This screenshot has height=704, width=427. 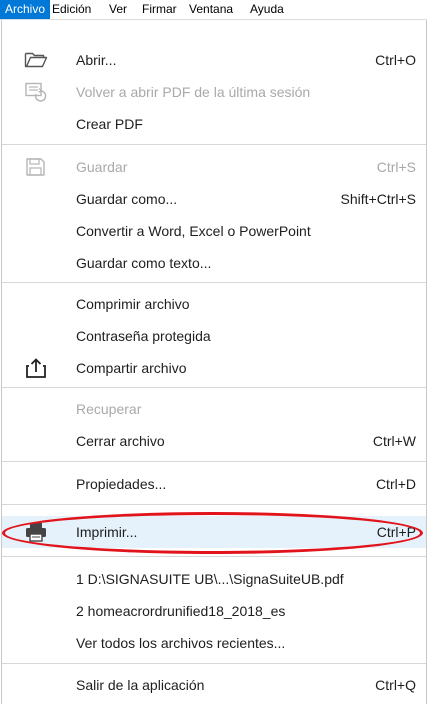 I want to click on compress-label: Comprimir archivo, so click(x=133, y=304).